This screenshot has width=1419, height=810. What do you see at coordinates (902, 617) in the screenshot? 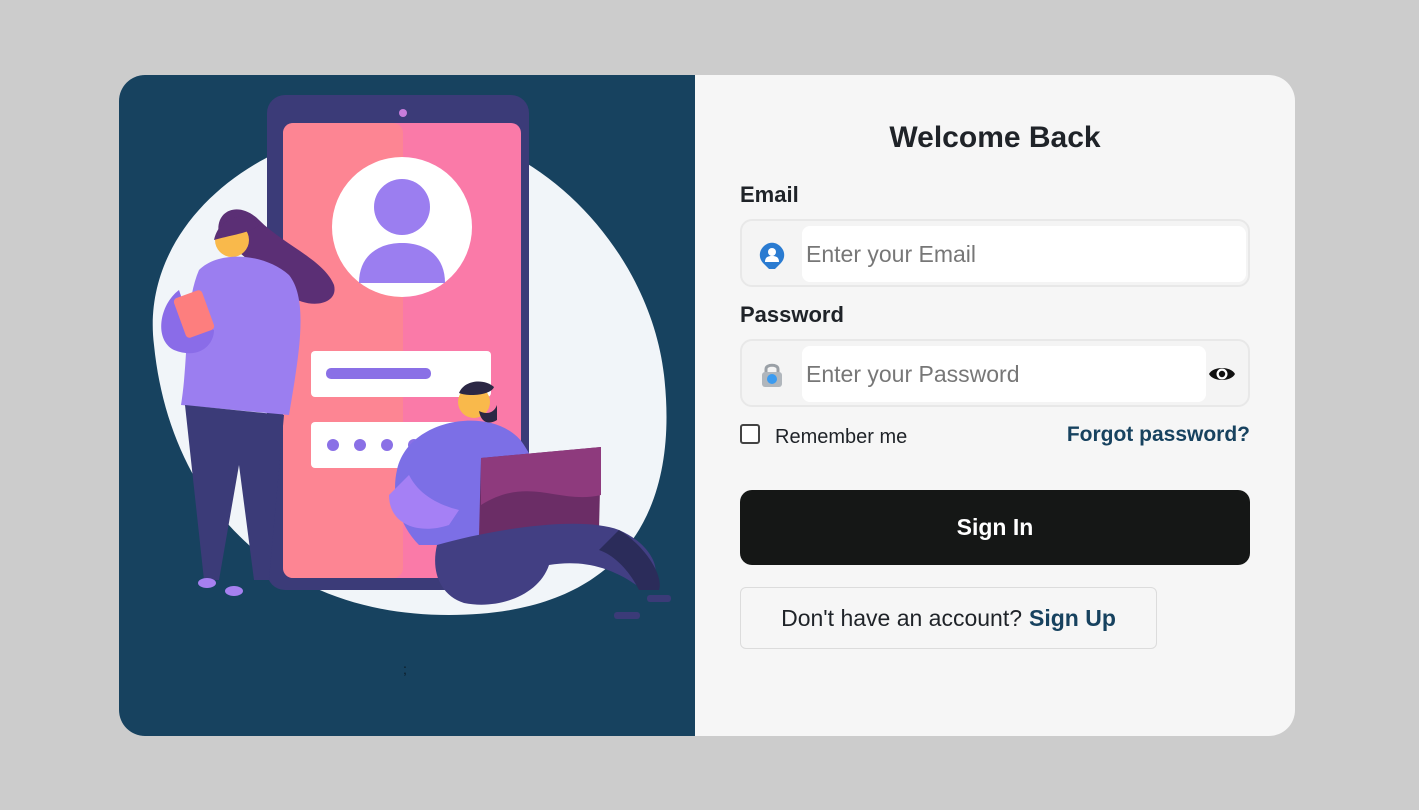
I see `signup-prompt-text: Don't have an account?` at bounding box center [902, 617].